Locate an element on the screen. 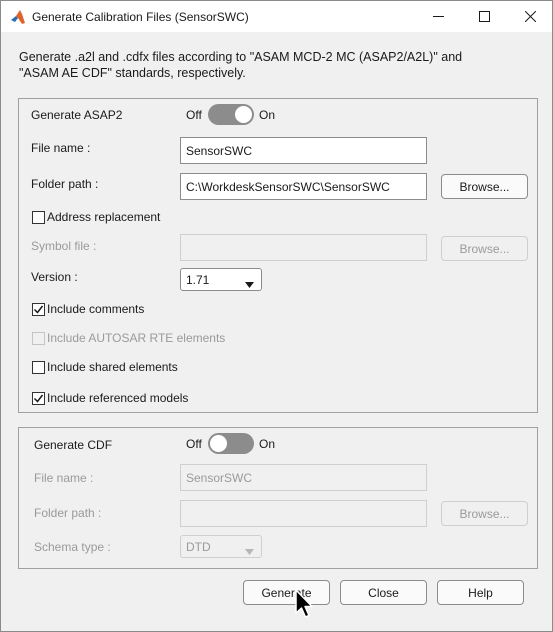 The image size is (553, 632). help-button: Help is located at coordinates (480, 592).